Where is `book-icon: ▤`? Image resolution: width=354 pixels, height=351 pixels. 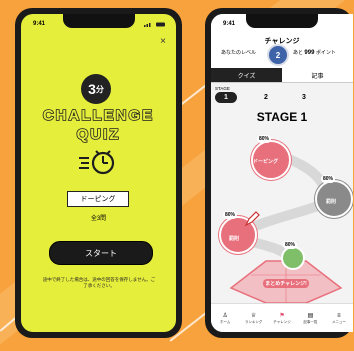 book-icon: ▤ is located at coordinates (310, 316).